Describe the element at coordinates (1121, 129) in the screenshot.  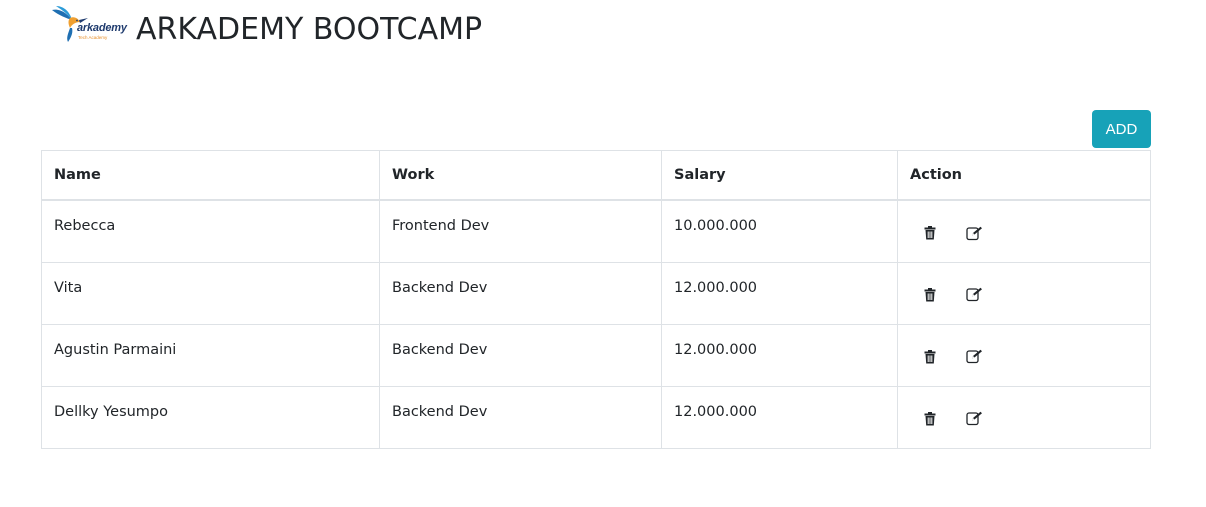
I see `add-button: ADD` at that location.